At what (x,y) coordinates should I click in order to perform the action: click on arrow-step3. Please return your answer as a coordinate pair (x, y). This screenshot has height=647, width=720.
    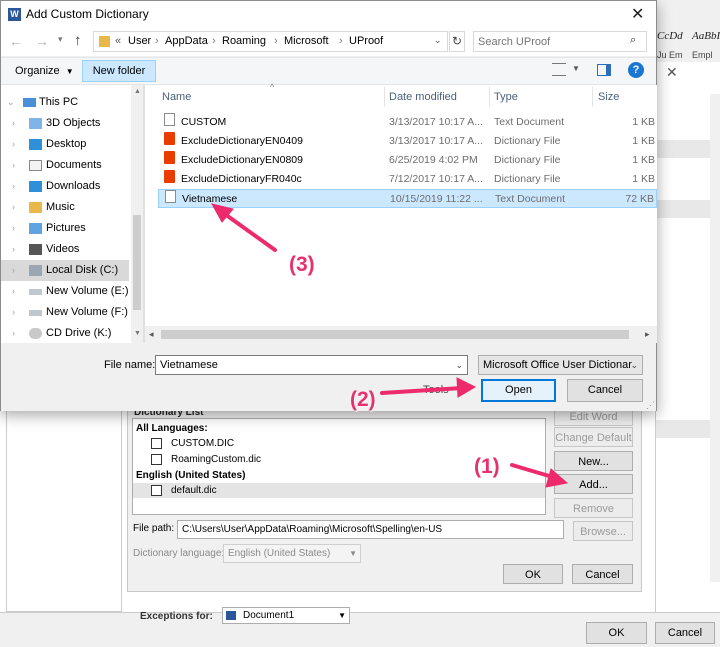
    Looking at the image, I should click on (244, 227).